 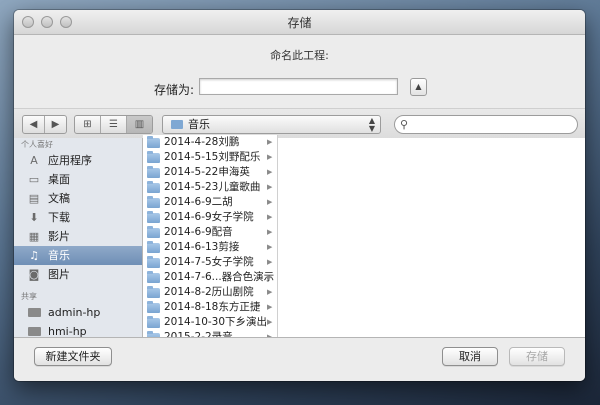 What do you see at coordinates (70, 160) in the screenshot?
I see `sidebar-item-label: 应用程序` at bounding box center [70, 160].